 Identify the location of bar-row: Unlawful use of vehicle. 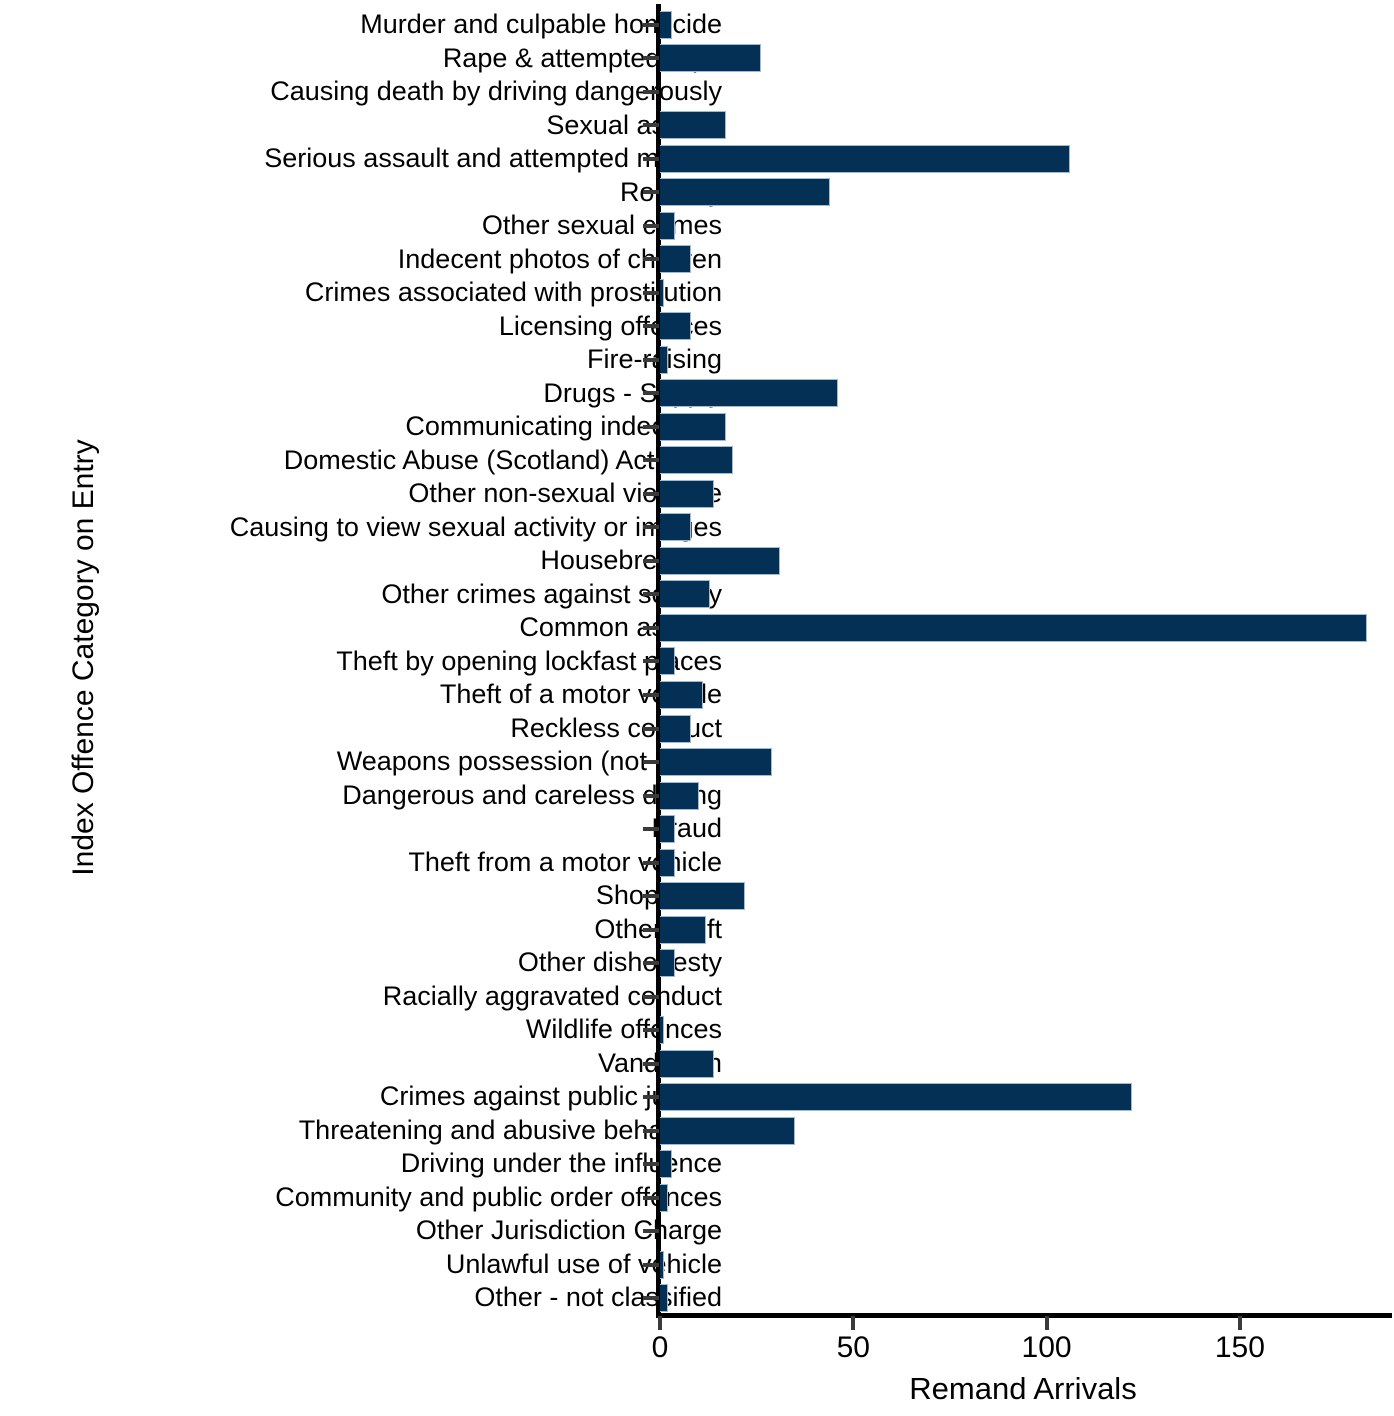
(697, 1265).